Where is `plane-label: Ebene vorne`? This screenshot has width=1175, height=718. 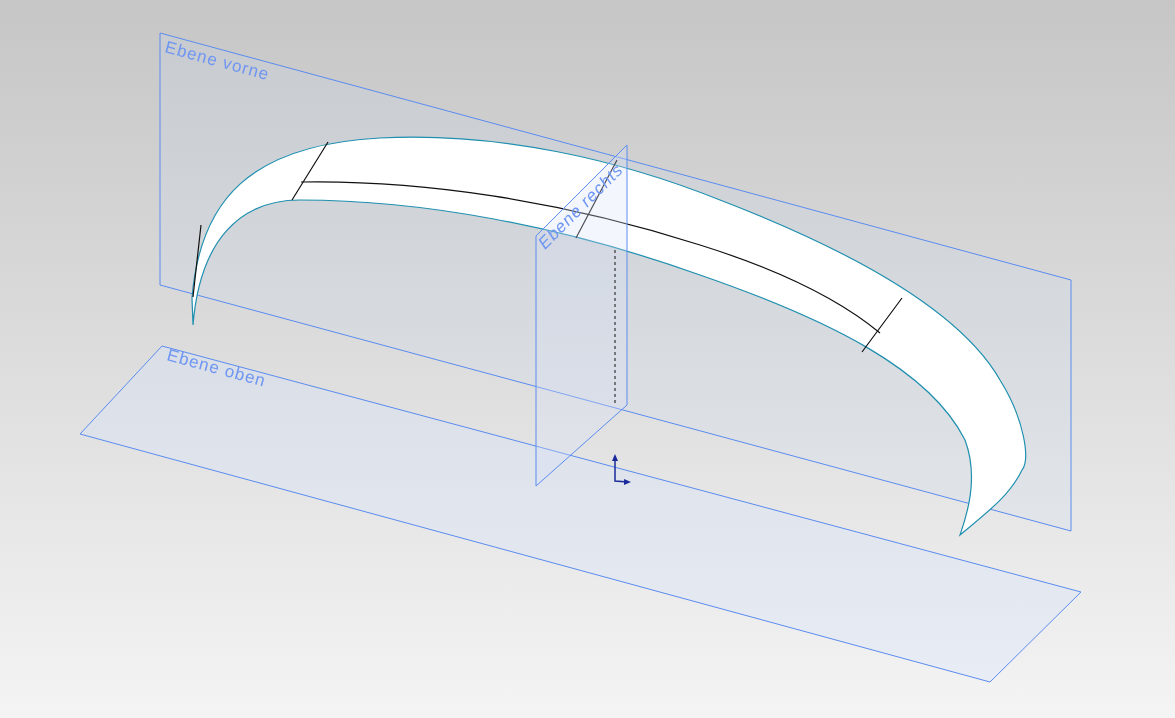 plane-label: Ebene vorne is located at coordinates (217, 60).